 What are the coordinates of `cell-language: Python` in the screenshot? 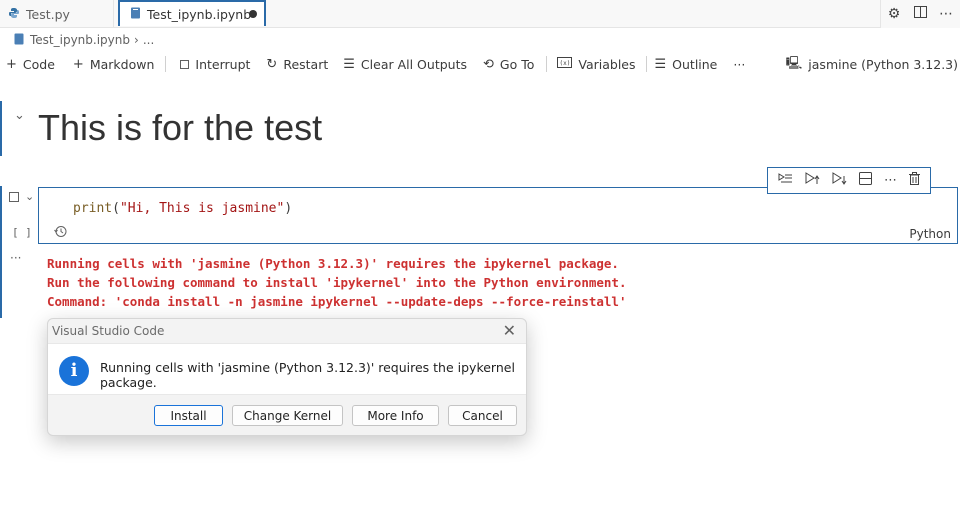 It's located at (930, 234).